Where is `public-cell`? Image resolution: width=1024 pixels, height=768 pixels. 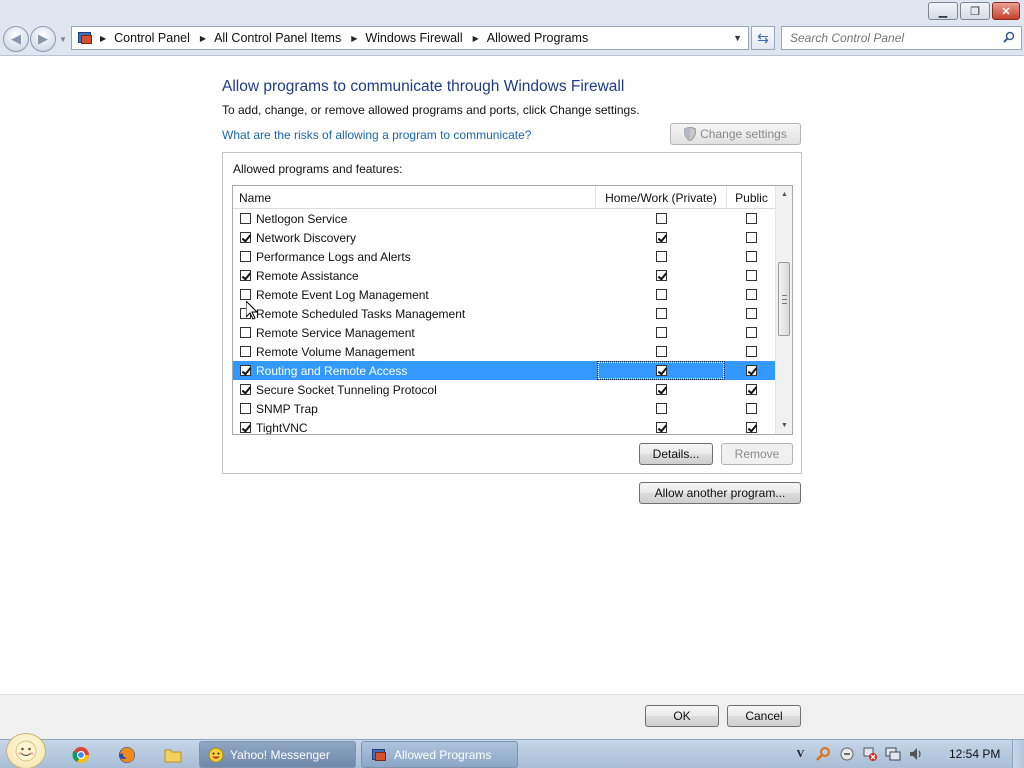
public-cell is located at coordinates (751, 256).